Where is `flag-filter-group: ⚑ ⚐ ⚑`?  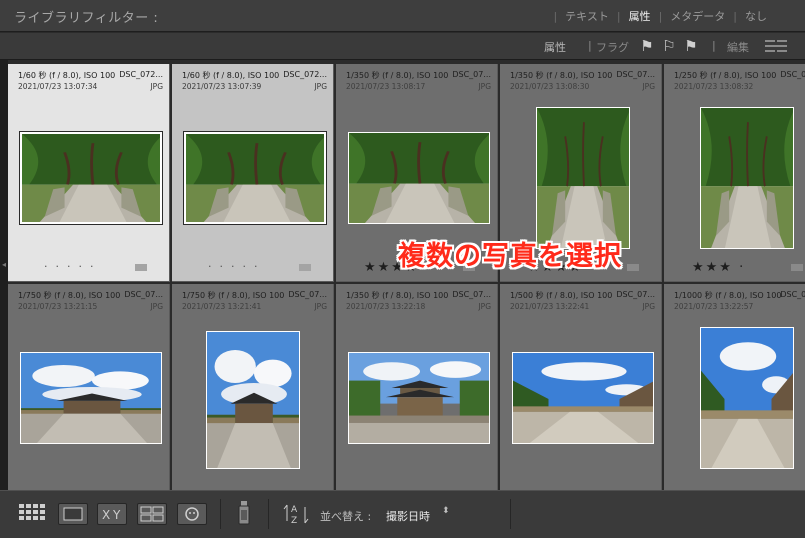
flag-filter-group: ⚑ ⚐ ⚑ is located at coordinates (669, 46).